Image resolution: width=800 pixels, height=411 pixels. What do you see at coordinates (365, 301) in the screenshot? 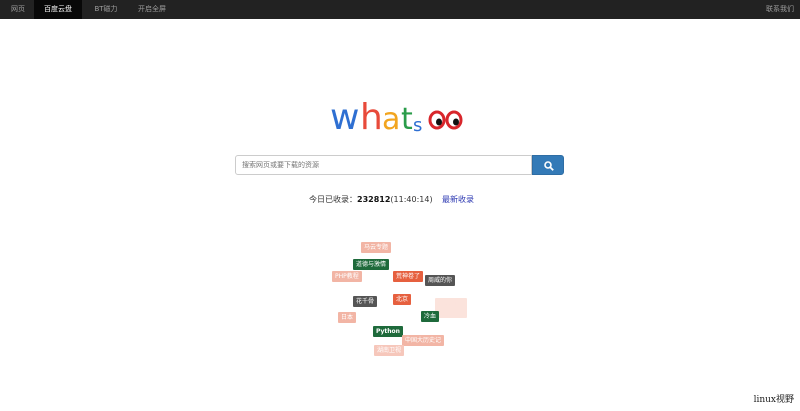
I see `tag-item: 花千骨` at bounding box center [365, 301].